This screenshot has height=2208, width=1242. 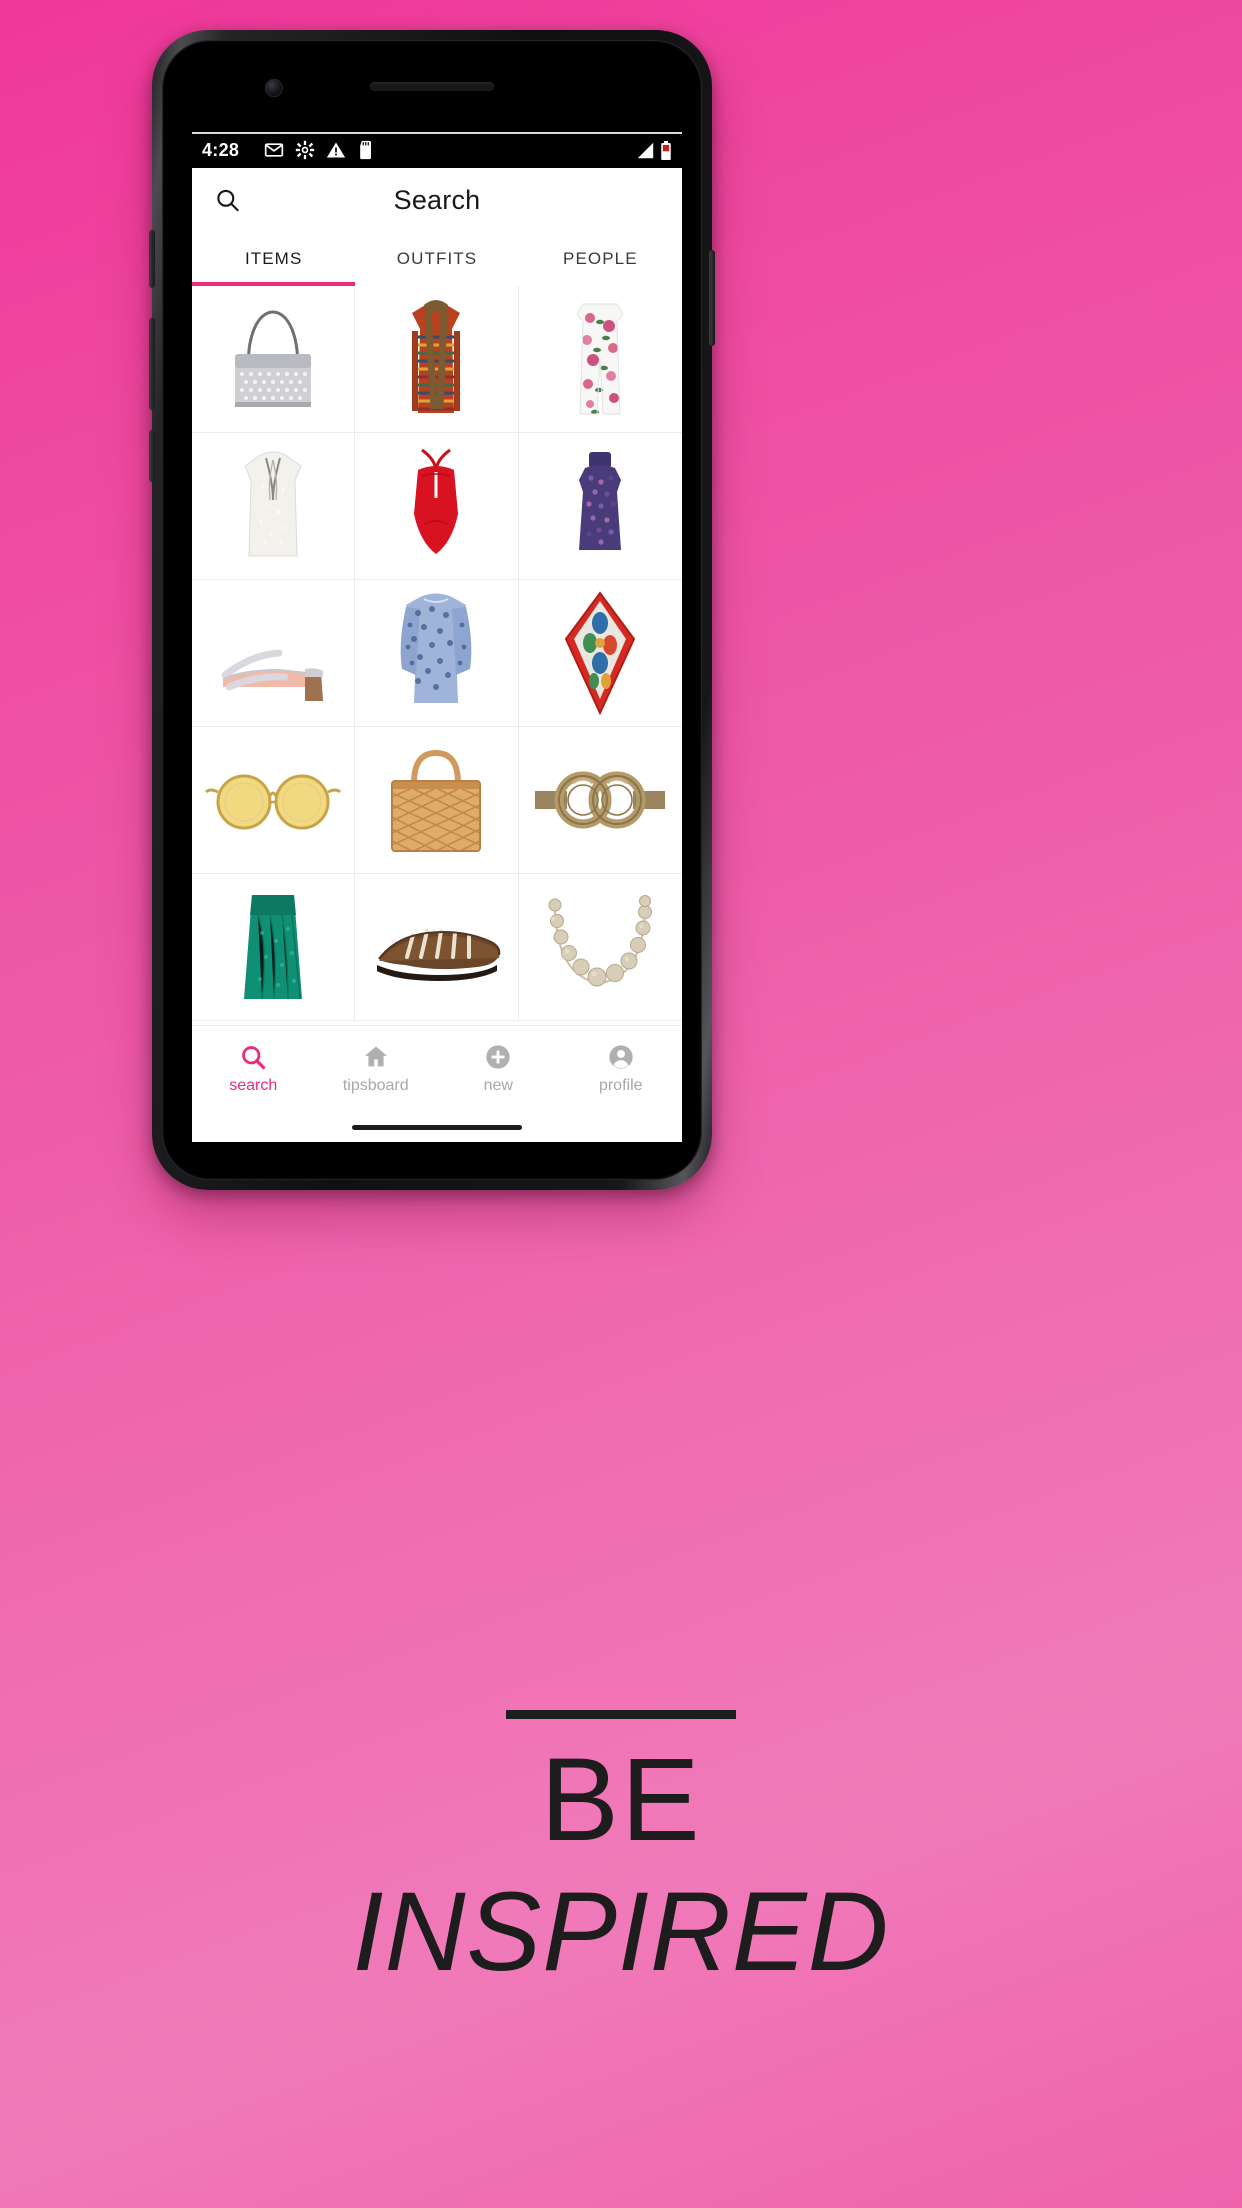 I want to click on bottom-navigation: search tipsboard new profile, so click(x=437, y=1068).